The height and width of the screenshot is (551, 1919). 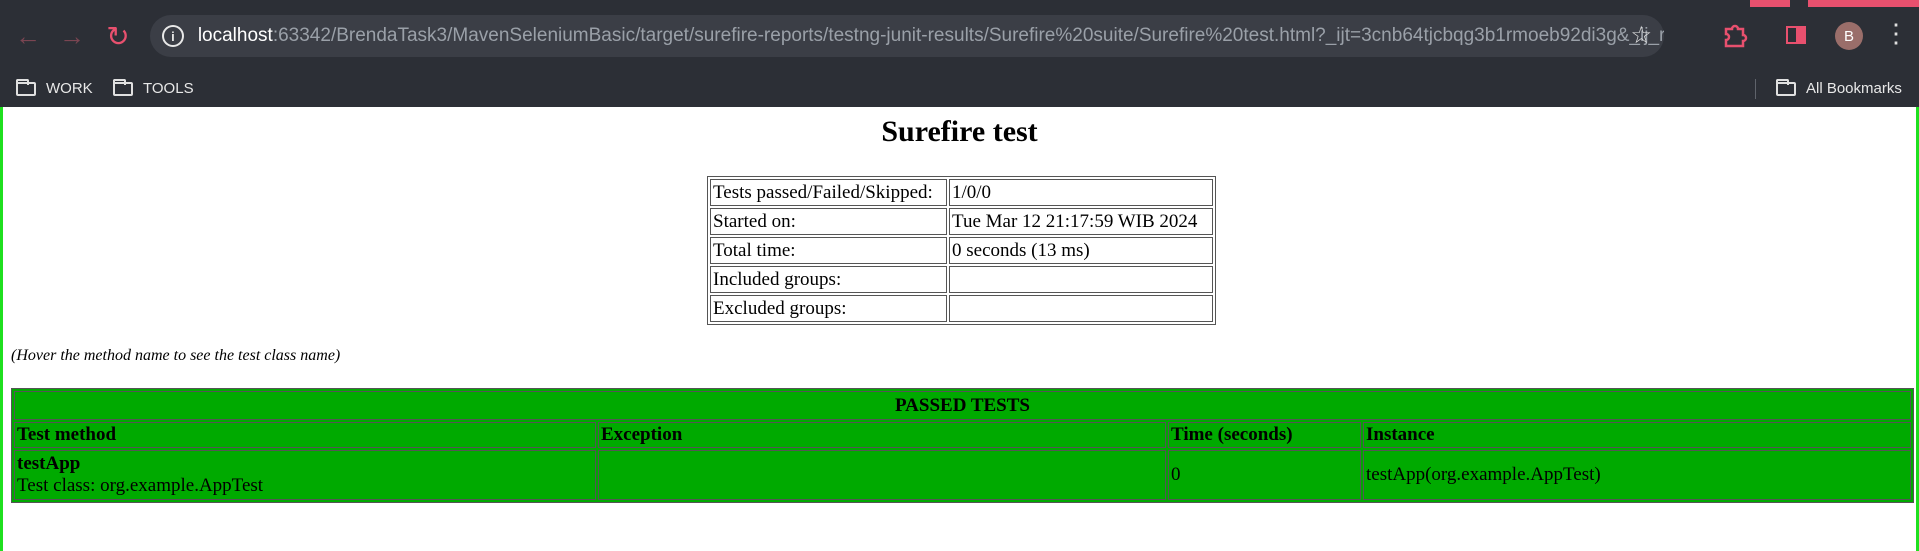 I want to click on test-method-name: testApp, so click(x=48, y=463).